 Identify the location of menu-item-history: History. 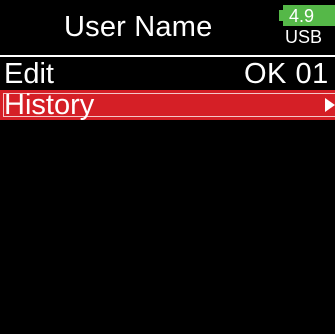
(167, 105).